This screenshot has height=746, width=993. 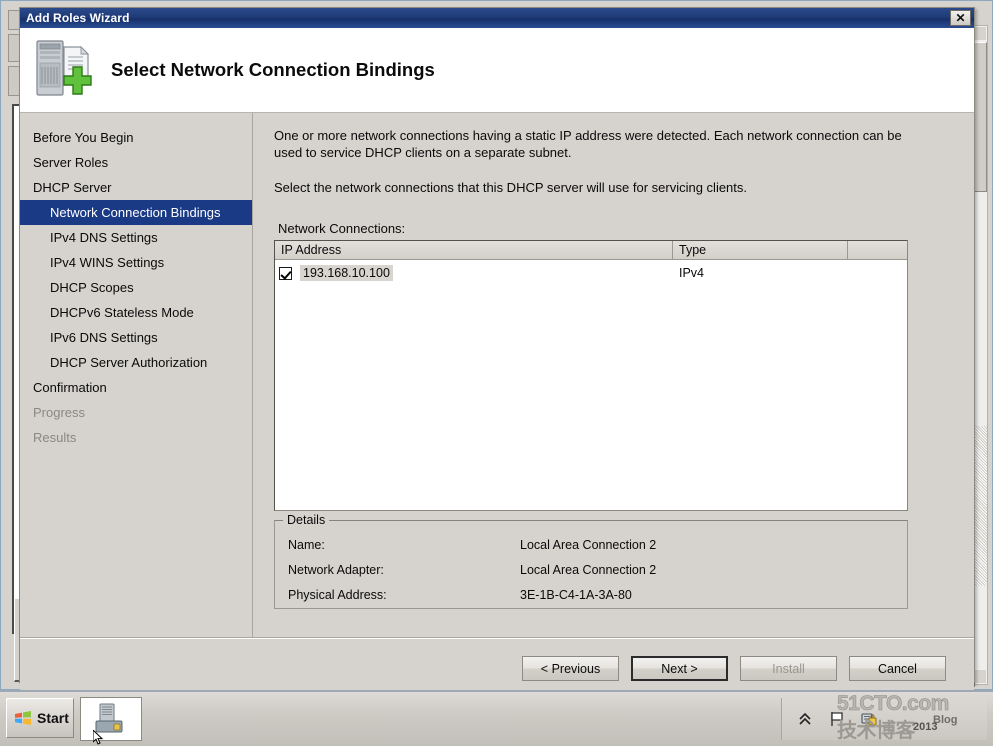 I want to click on cell-ip-address: 193.168.10.100, so click(x=346, y=273).